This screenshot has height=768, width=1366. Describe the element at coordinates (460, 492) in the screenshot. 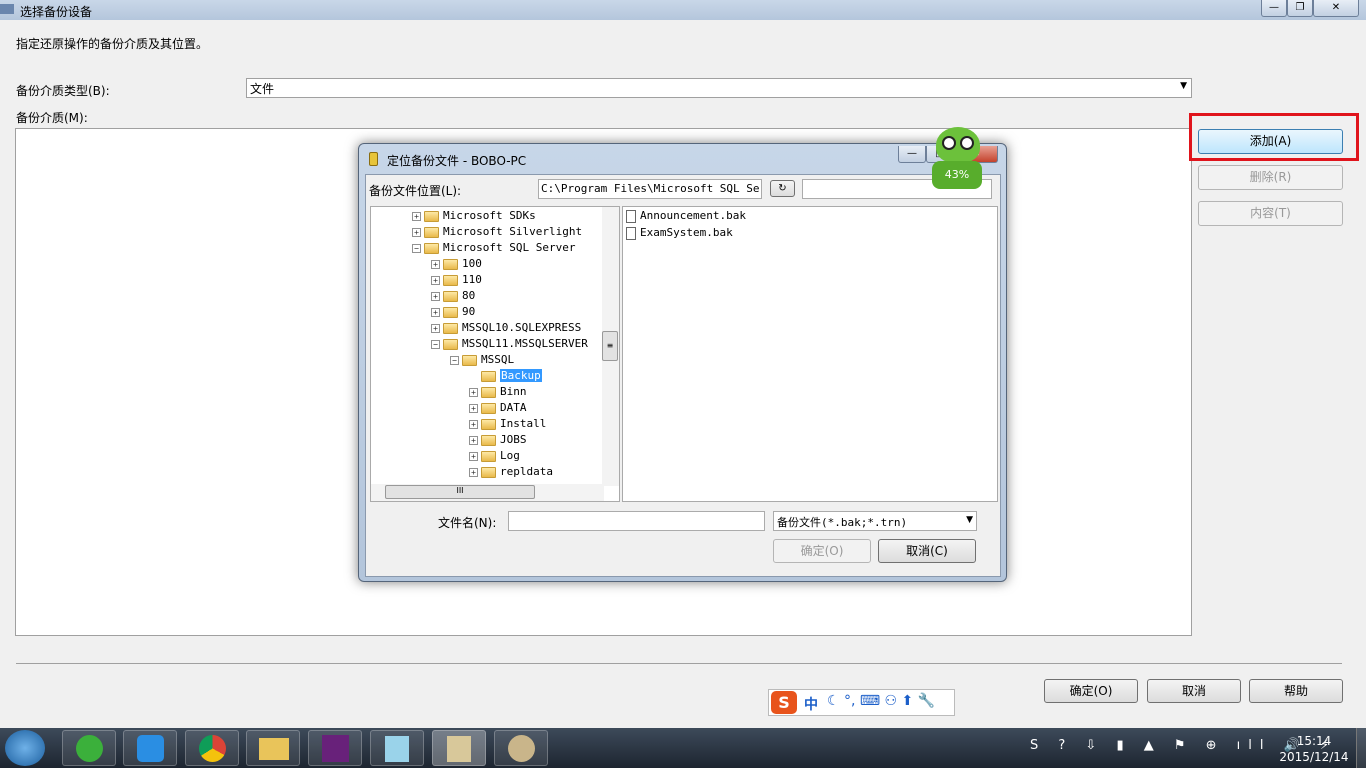

I see `hscroll-thumb: III` at that location.